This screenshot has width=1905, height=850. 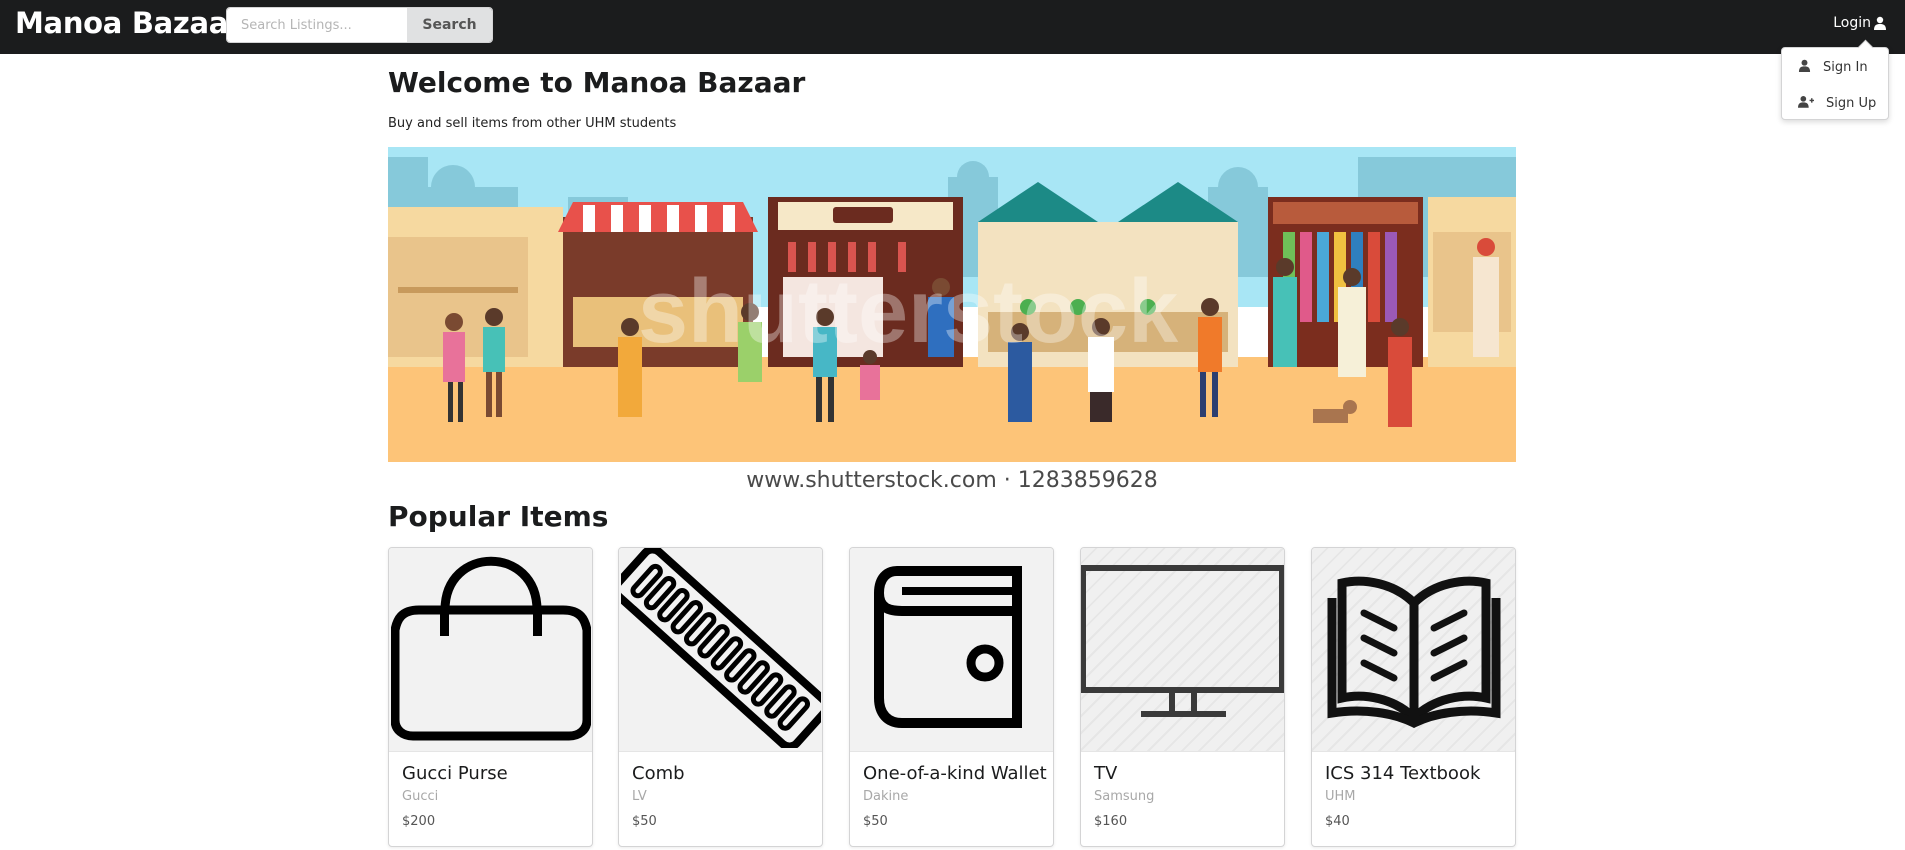 What do you see at coordinates (951, 480) in the screenshot?
I see `hero-caption: www.shutterstock.com · 1283859628` at bounding box center [951, 480].